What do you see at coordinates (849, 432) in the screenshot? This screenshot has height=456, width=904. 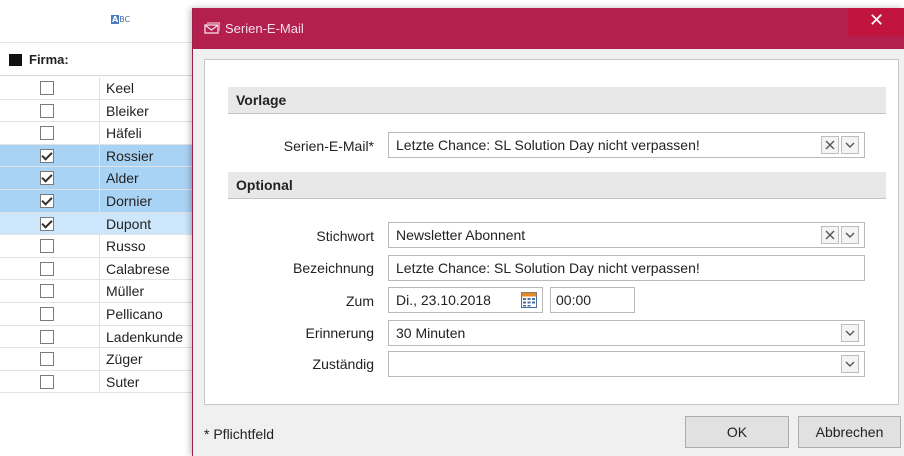 I see `cancel-button: Abbrechen` at bounding box center [849, 432].